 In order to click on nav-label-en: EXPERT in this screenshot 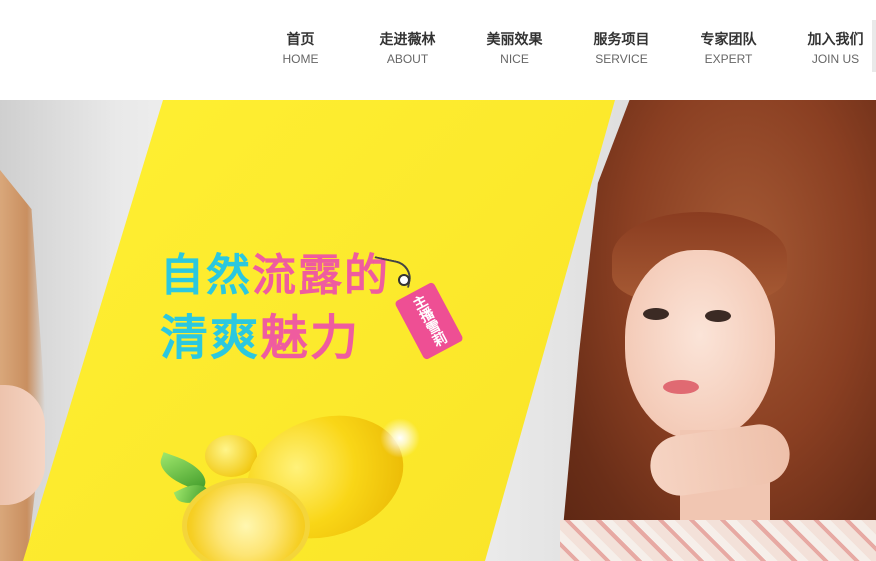, I will do `click(728, 59)`.